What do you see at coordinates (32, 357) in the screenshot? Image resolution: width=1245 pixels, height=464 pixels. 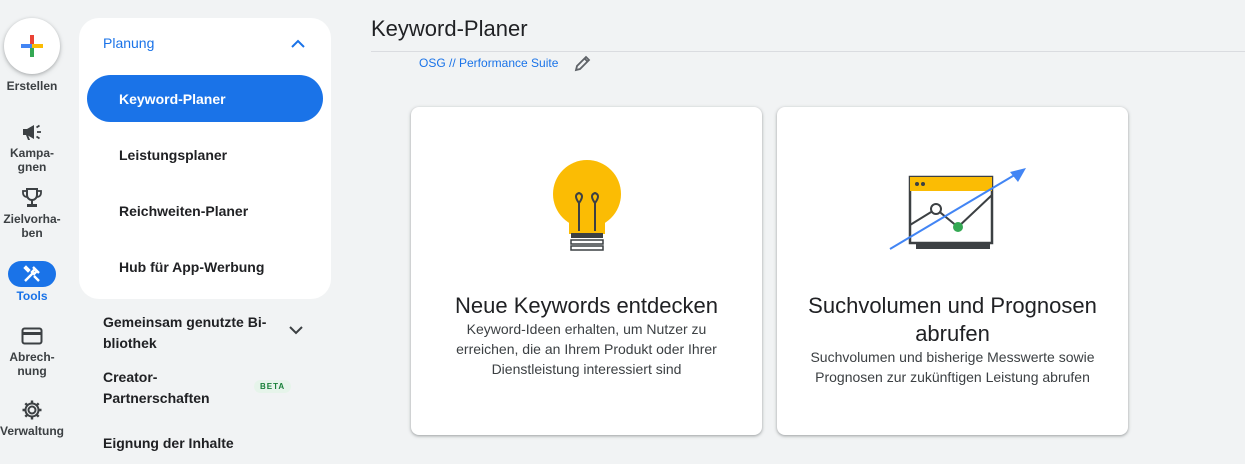 I see `rail-label: Abrech-` at bounding box center [32, 357].